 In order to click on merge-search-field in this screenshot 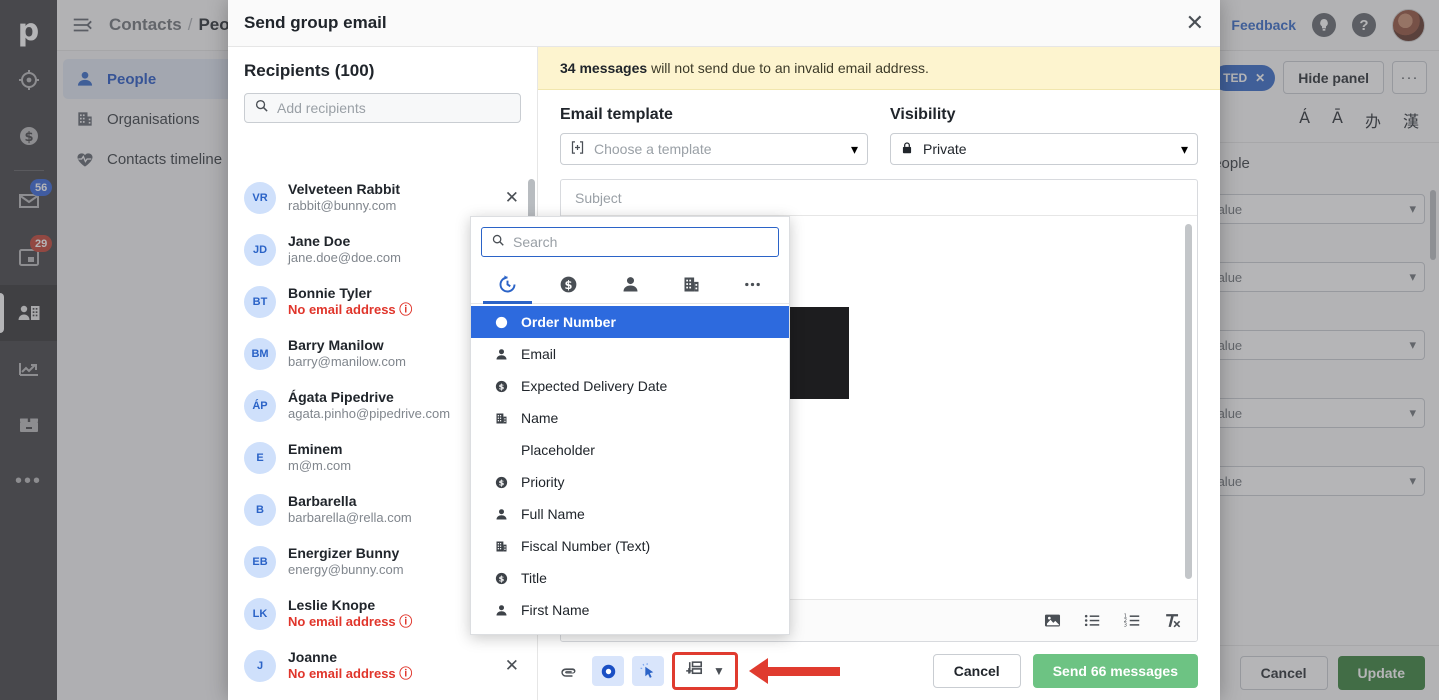, I will do `click(630, 242)`.